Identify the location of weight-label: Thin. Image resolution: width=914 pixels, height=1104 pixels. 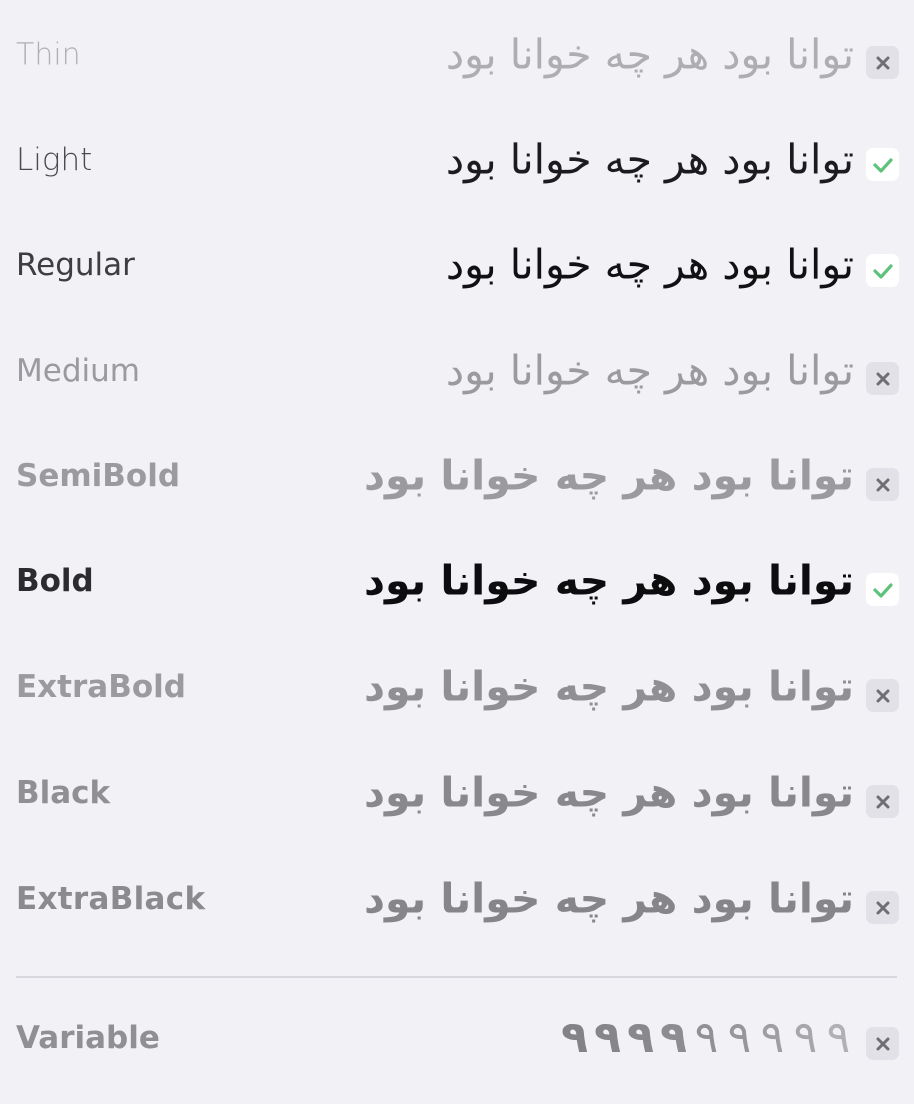
(48, 55).